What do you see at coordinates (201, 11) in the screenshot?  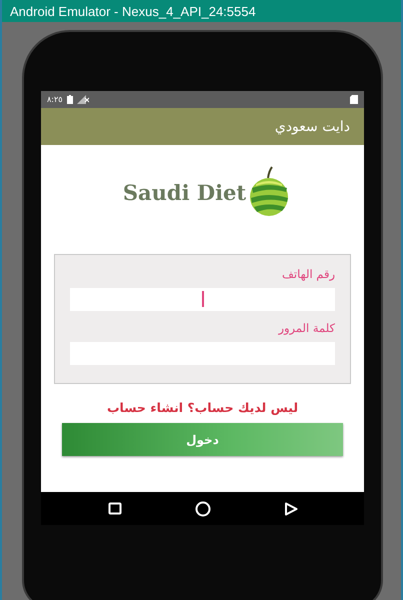 I see `window-title: Android Emulator - Nexus_4_API_24:5554` at bounding box center [201, 11].